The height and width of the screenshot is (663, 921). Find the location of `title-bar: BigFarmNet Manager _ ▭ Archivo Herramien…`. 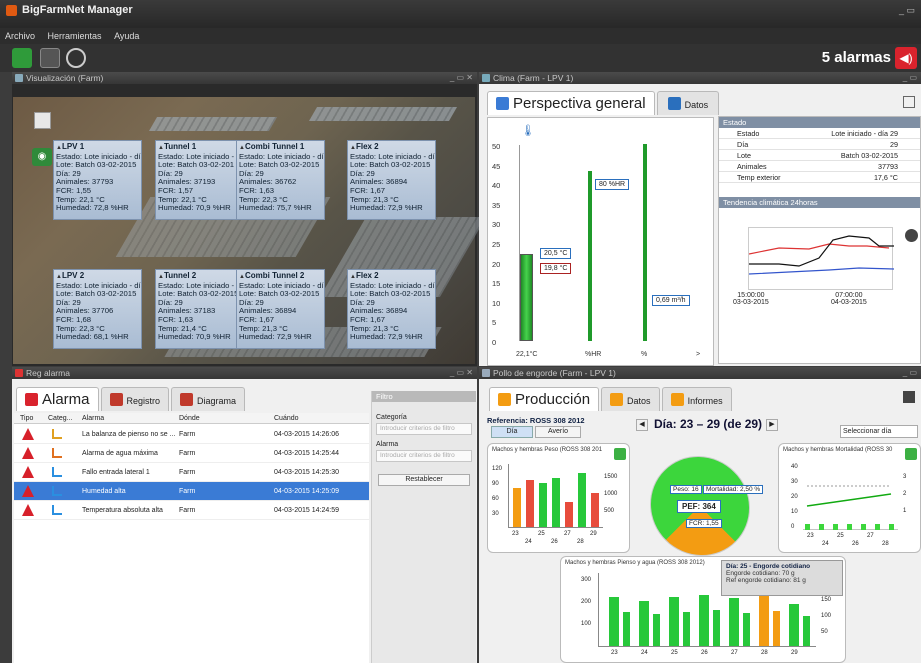

title-bar: BigFarmNet Manager _ ▭ Archivo Herramien… is located at coordinates (460, 22).